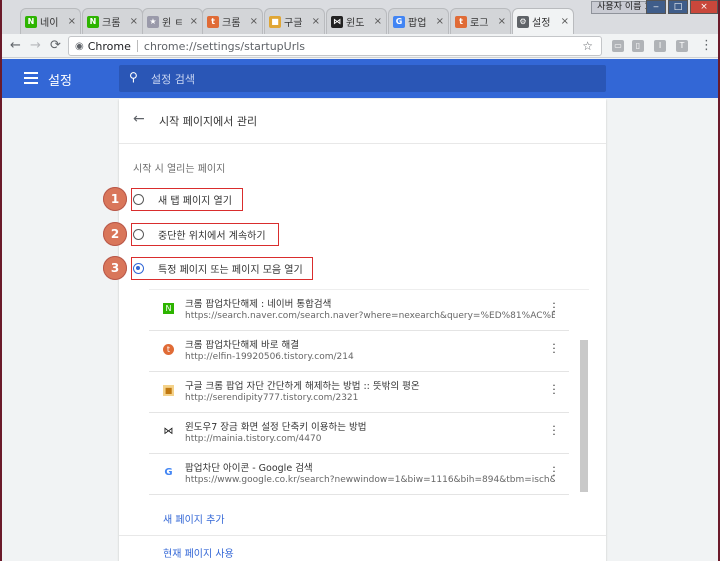  I want to click on extension-icon: ▯, so click(638, 46).